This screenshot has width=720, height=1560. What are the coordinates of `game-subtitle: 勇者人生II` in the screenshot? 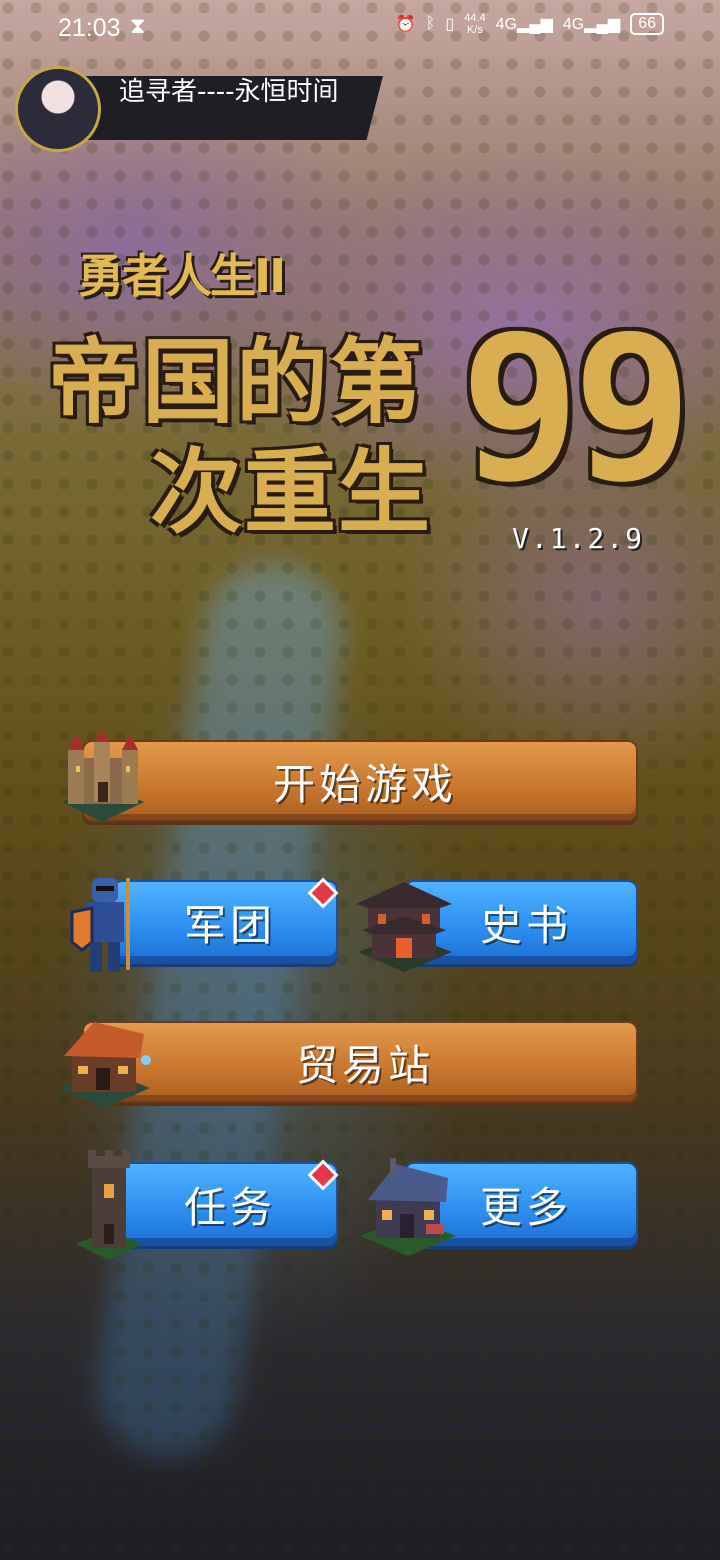 It's located at (182, 276).